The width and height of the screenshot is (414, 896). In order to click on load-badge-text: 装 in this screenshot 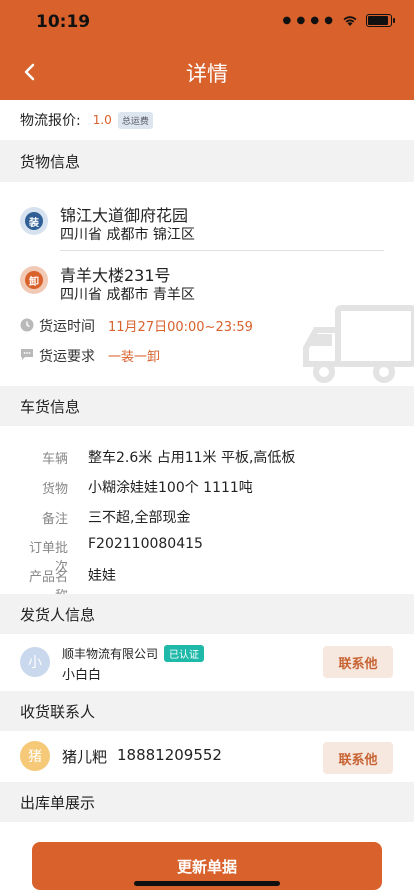, I will do `click(34, 221)`.